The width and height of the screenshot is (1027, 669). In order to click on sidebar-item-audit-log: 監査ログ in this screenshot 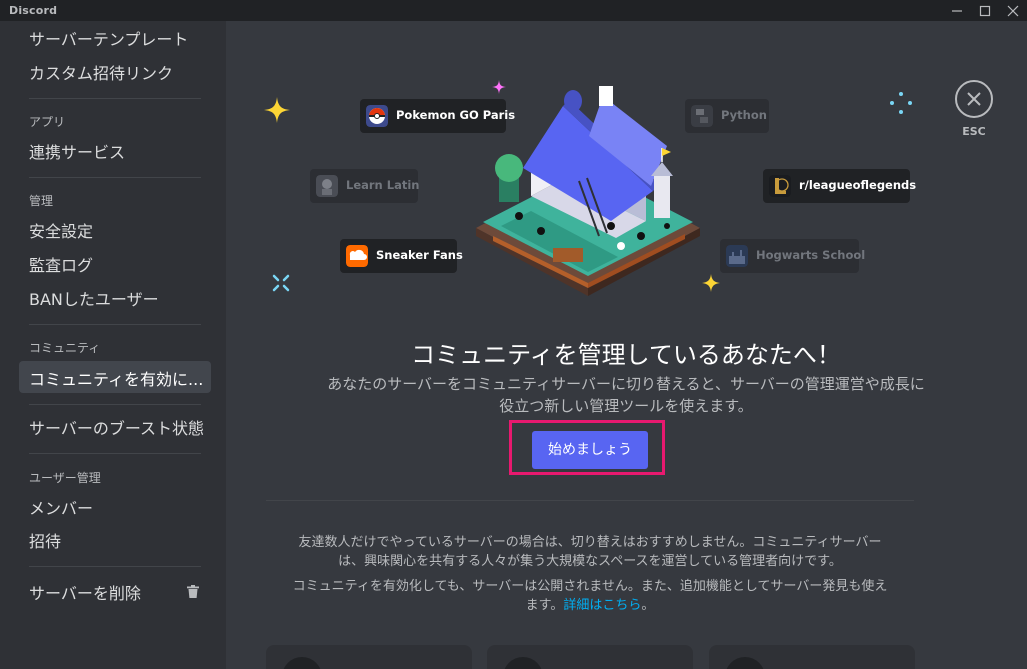, I will do `click(115, 263)`.